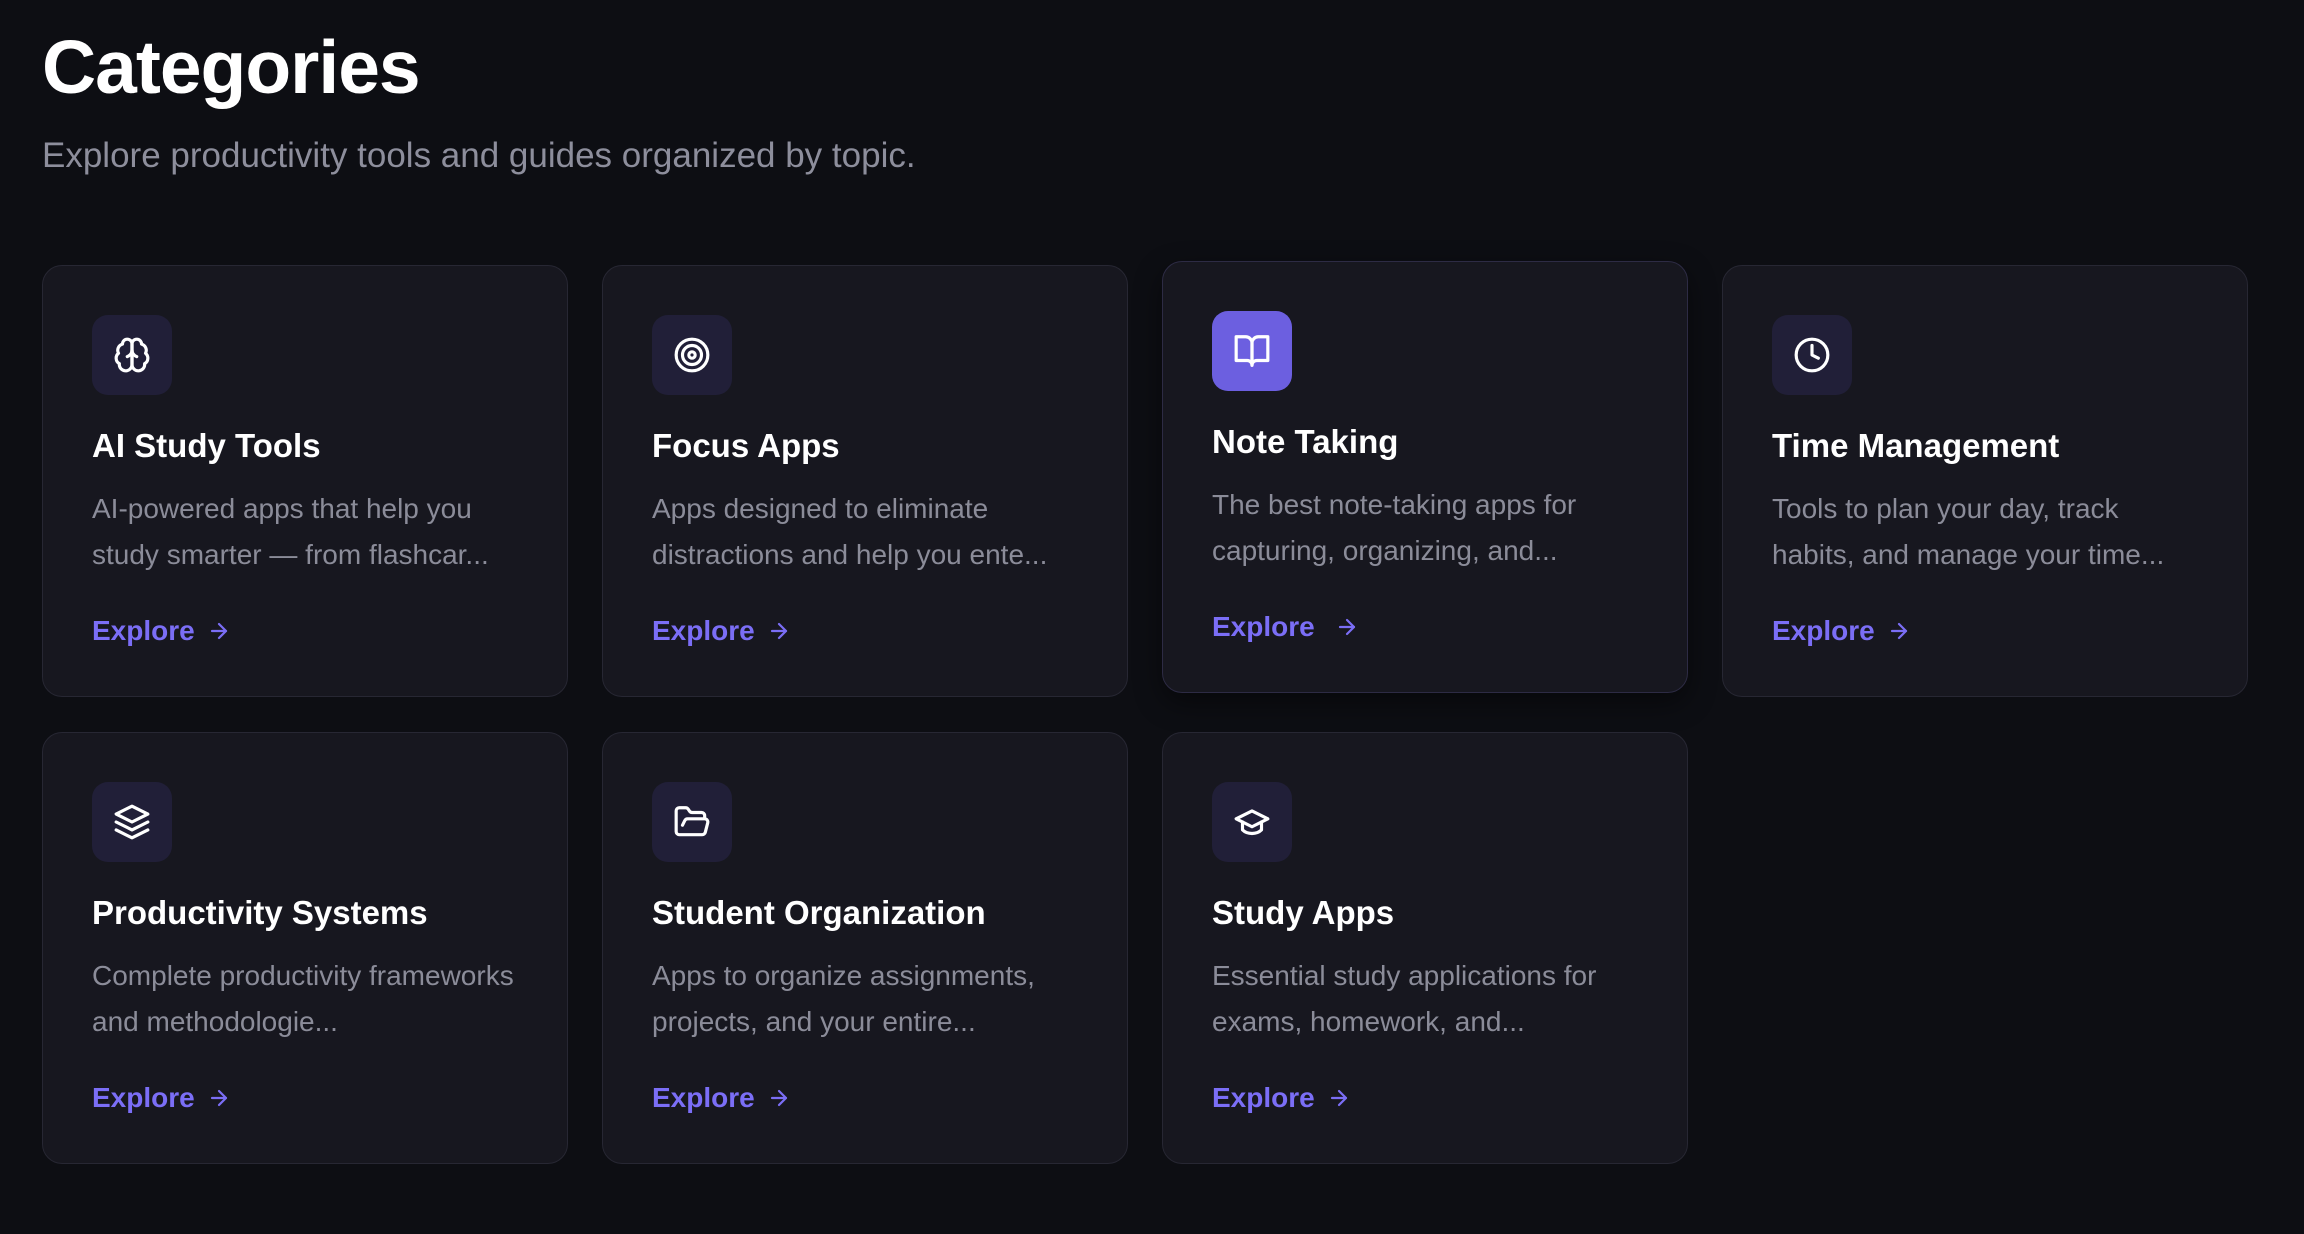  I want to click on folder-open-icon, so click(692, 822).